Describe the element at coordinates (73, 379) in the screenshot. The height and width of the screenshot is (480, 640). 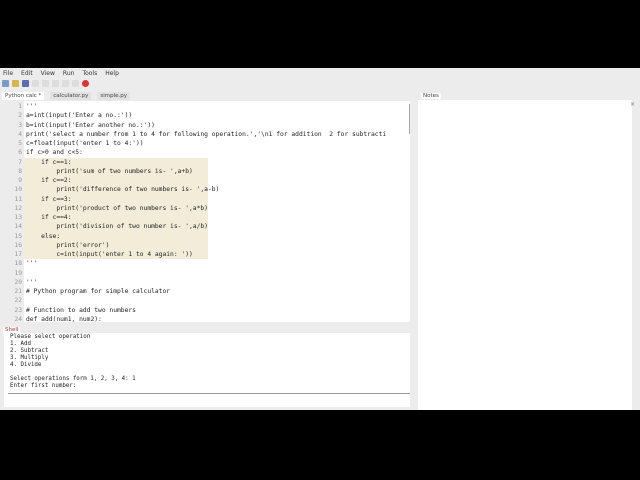
I see `shell-line: Select operations form 1, 2, 3, 4: 1` at that location.